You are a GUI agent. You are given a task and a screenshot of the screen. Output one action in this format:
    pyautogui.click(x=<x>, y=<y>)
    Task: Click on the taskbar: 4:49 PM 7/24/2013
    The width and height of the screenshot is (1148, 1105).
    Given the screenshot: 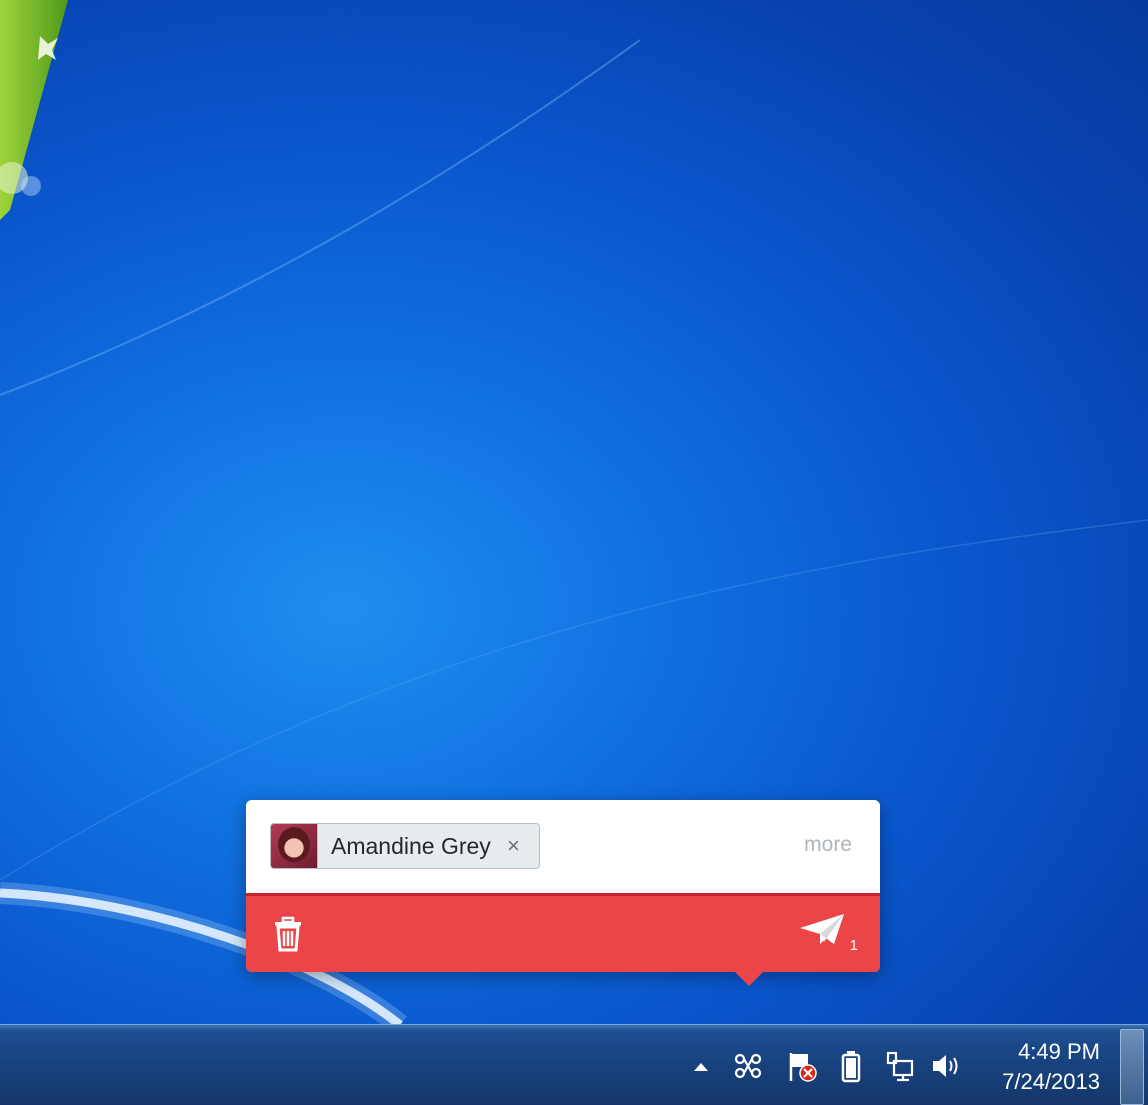 What is the action you would take?
    pyautogui.click(x=574, y=1064)
    